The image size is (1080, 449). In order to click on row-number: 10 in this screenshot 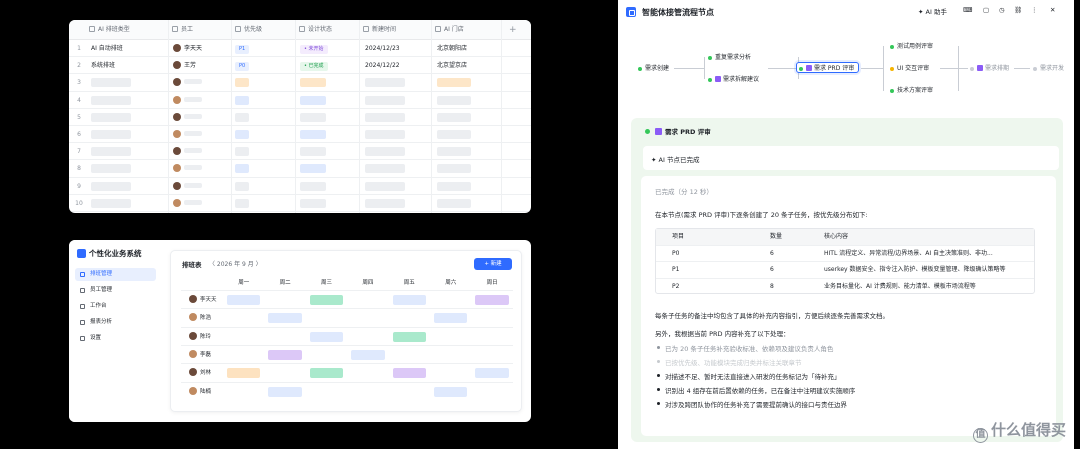, I will do `click(79, 203)`.